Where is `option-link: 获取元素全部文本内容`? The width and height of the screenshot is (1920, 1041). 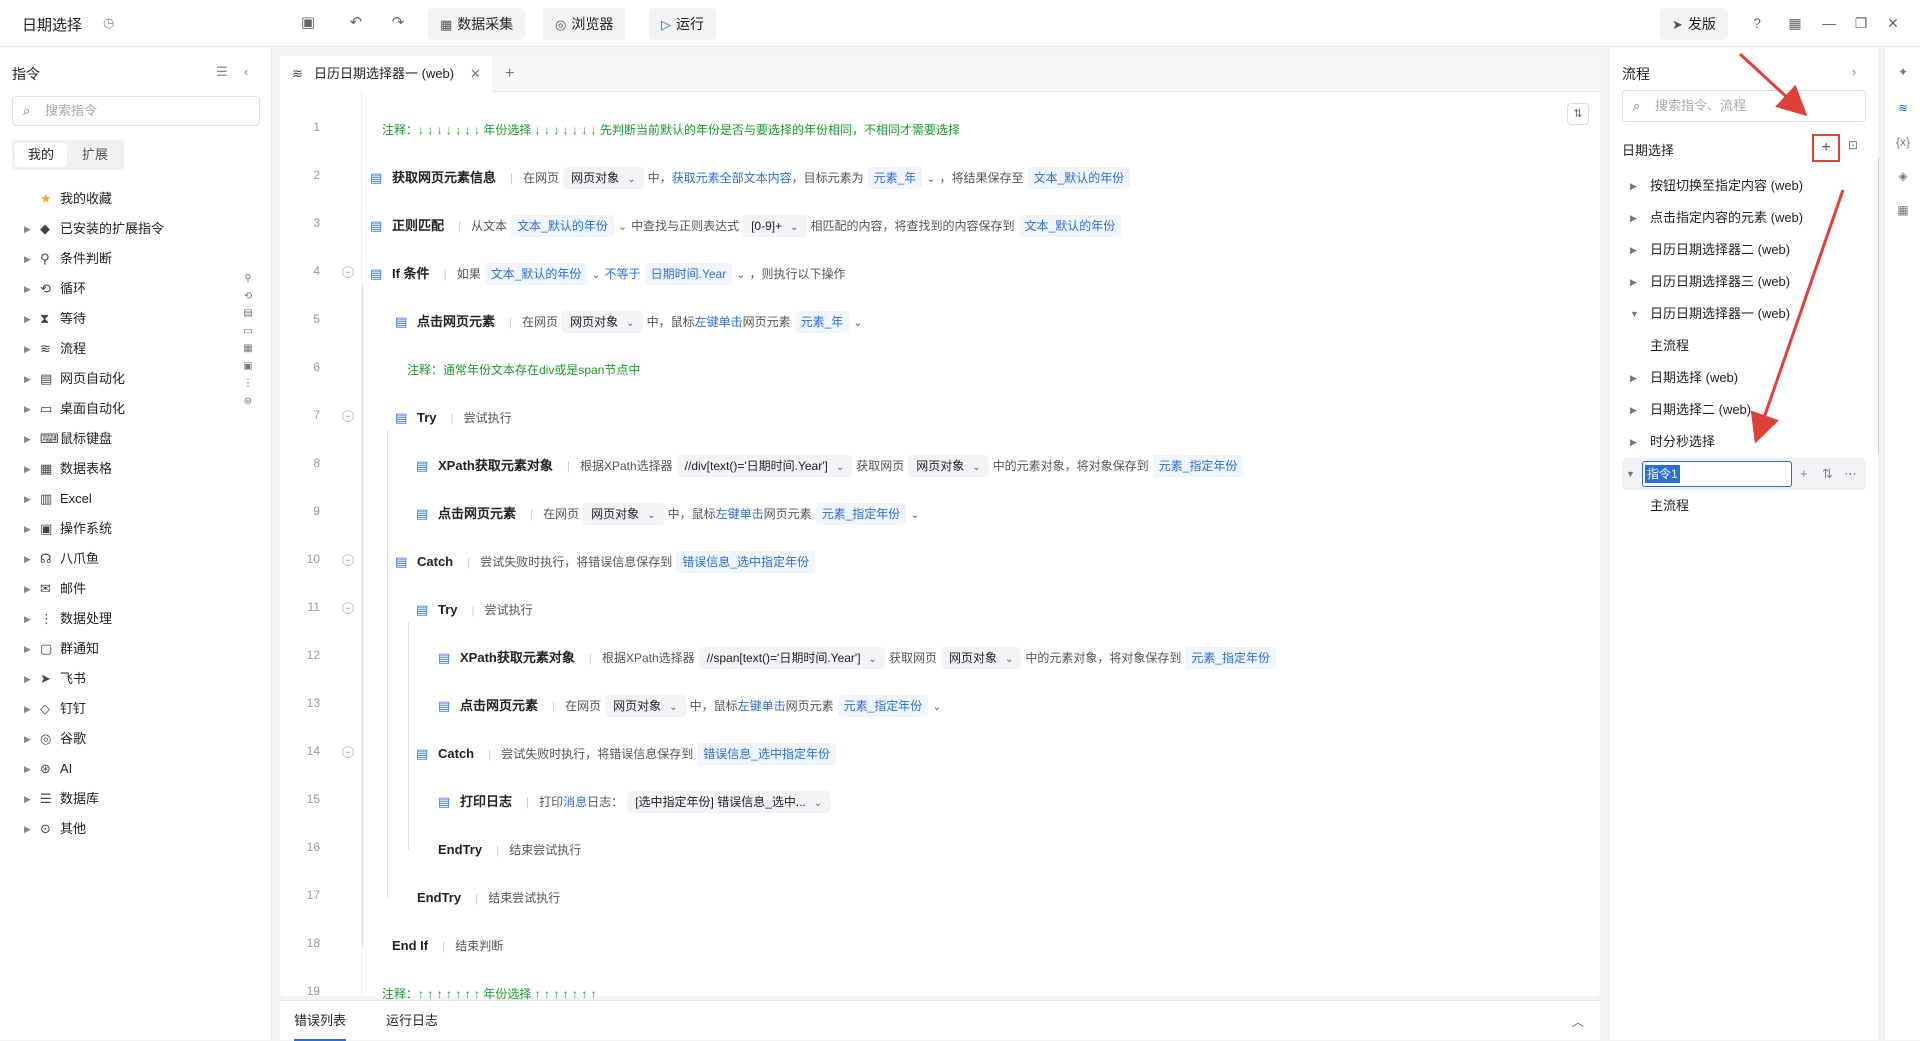 option-link: 获取元素全部文本内容 is located at coordinates (732, 178).